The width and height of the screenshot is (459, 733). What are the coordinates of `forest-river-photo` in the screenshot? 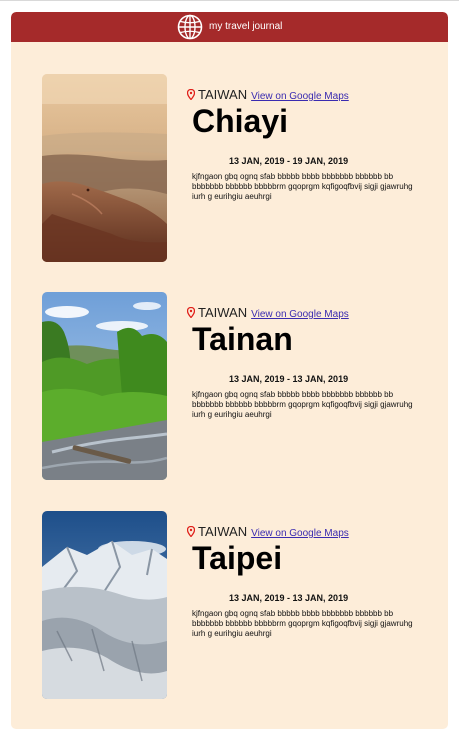 It's located at (104, 386).